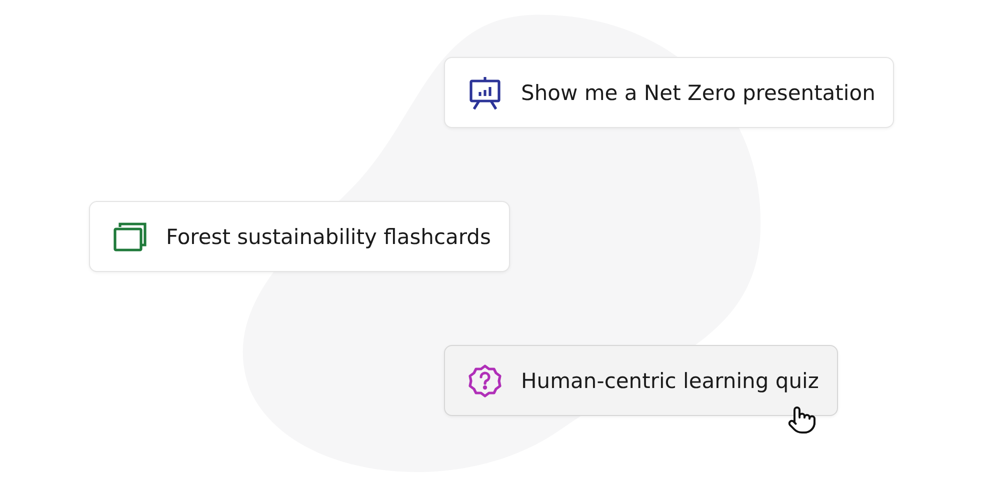 The height and width of the screenshot is (500, 1000). Describe the element at coordinates (670, 380) in the screenshot. I see `suggestion-label: Human-centric learning quiz` at that location.